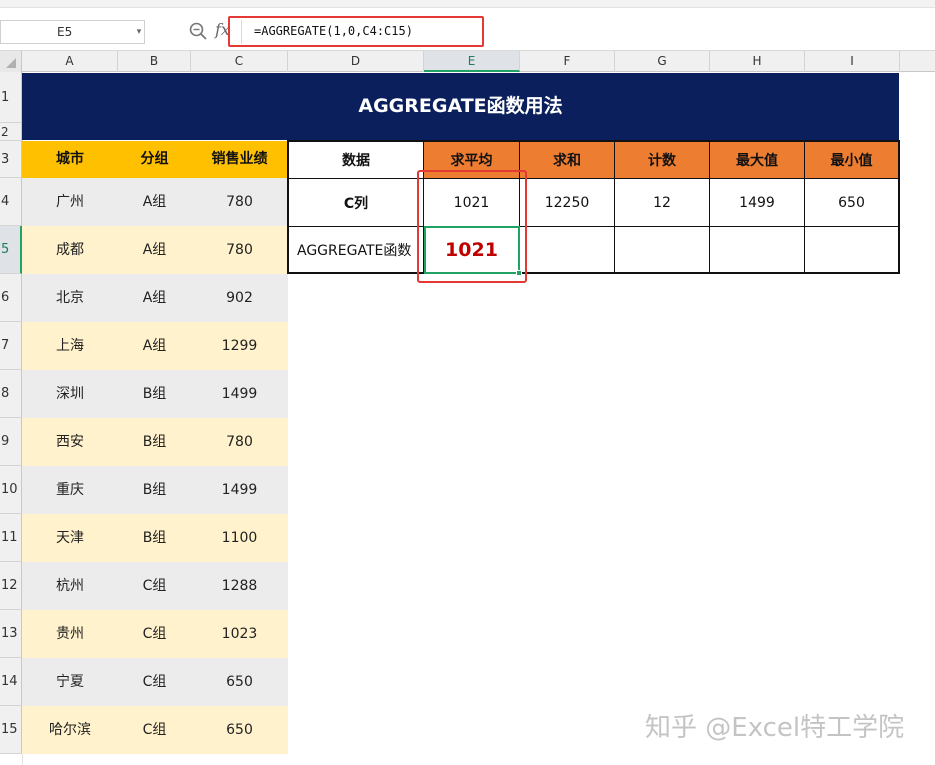 This screenshot has height=765, width=935. Describe the element at coordinates (662, 160) in the screenshot. I see `right-header-count: 计数` at that location.